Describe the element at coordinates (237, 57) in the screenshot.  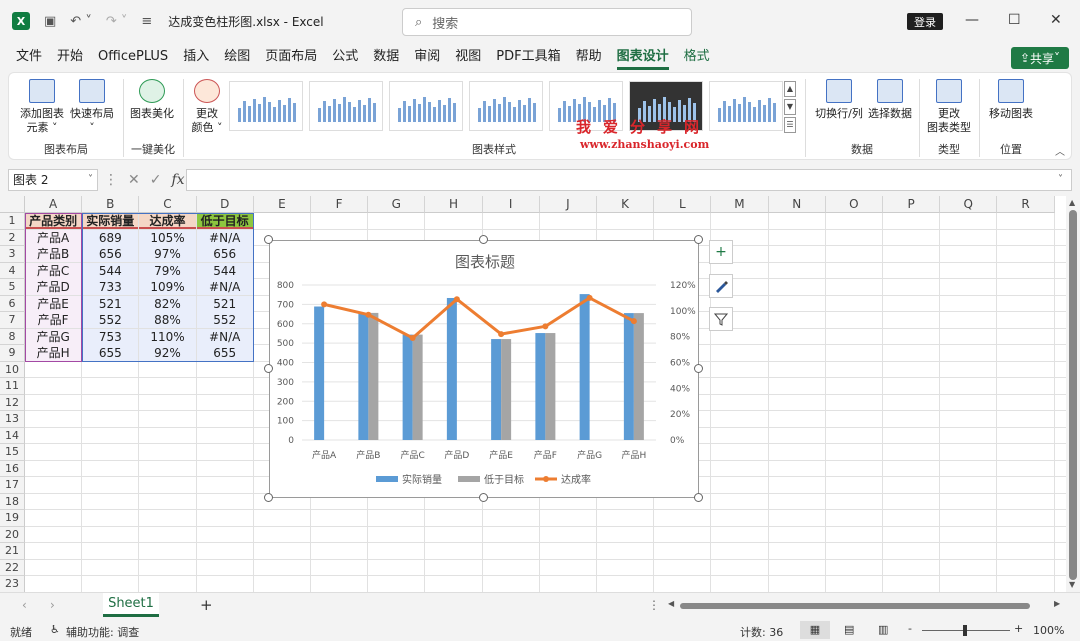
I see `menu-tab-4: 绘图` at that location.